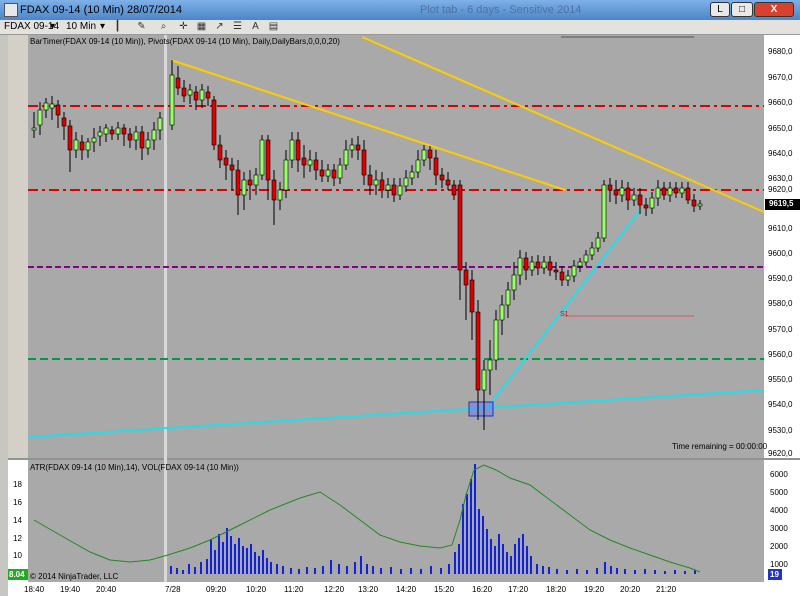 This screenshot has width=800, height=596. What do you see at coordinates (779, 528) in the screenshot?
I see `vol-tick: 3000` at bounding box center [779, 528].